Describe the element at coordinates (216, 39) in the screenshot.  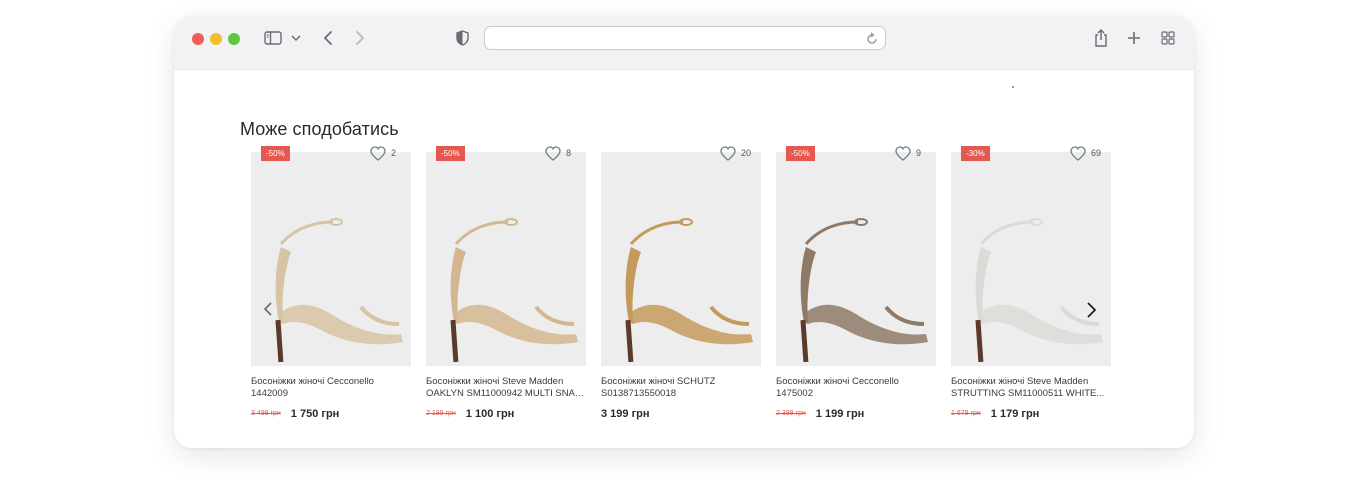
I see `minimize-window-button` at that location.